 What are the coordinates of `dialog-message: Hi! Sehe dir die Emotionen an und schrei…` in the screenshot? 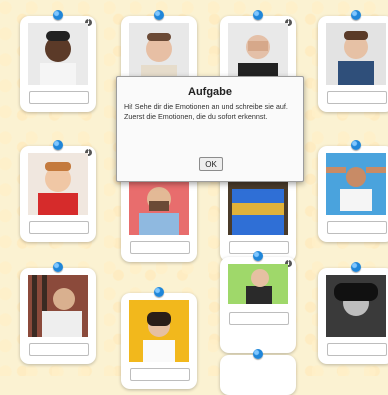 It's located at (206, 111).